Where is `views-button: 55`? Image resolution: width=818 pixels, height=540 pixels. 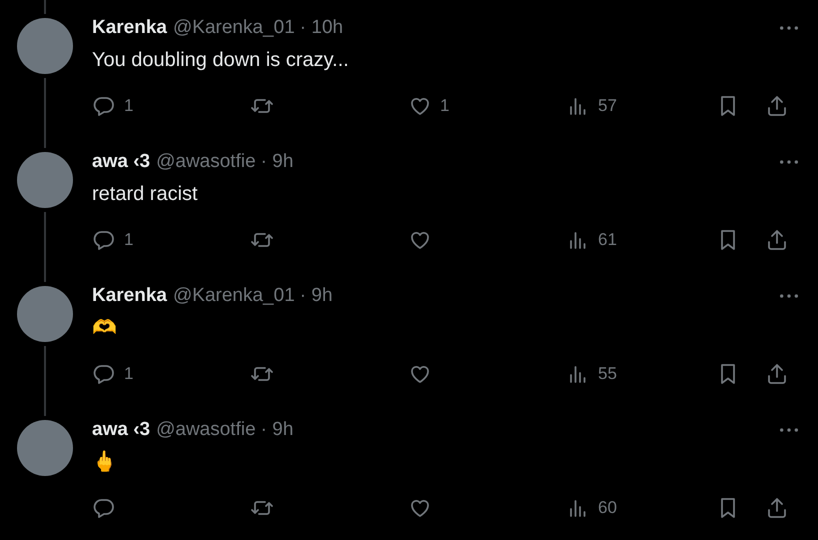
views-button: 55 is located at coordinates (641, 374).